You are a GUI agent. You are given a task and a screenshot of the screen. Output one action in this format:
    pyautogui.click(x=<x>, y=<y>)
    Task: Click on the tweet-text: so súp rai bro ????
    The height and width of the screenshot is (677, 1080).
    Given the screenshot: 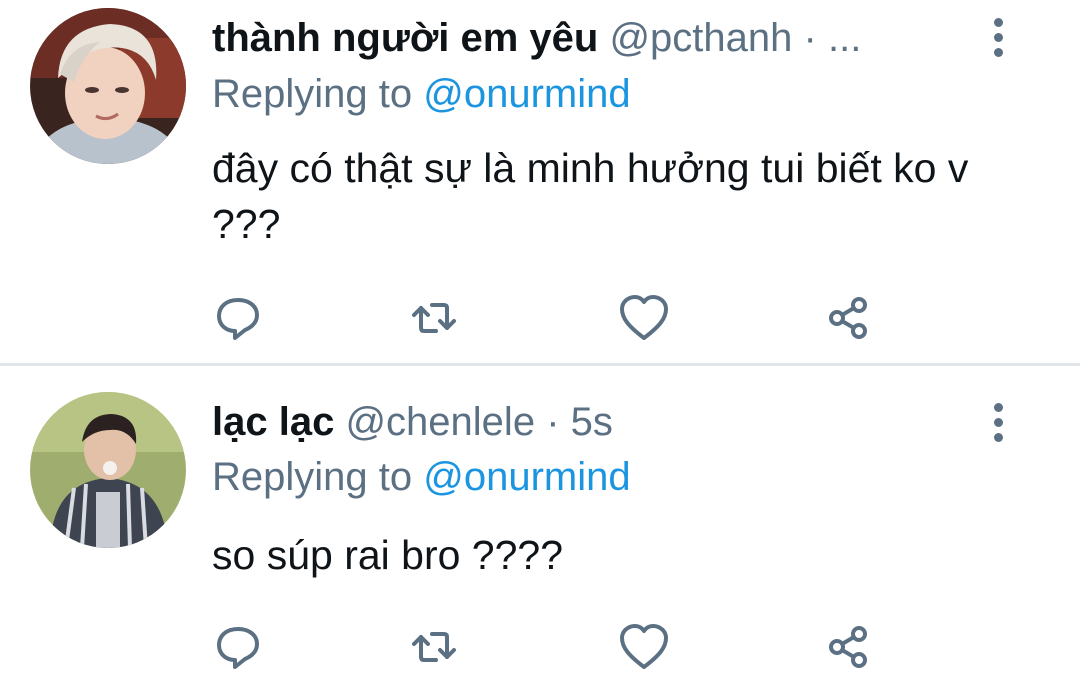 What is the action you would take?
    pyautogui.click(x=388, y=555)
    